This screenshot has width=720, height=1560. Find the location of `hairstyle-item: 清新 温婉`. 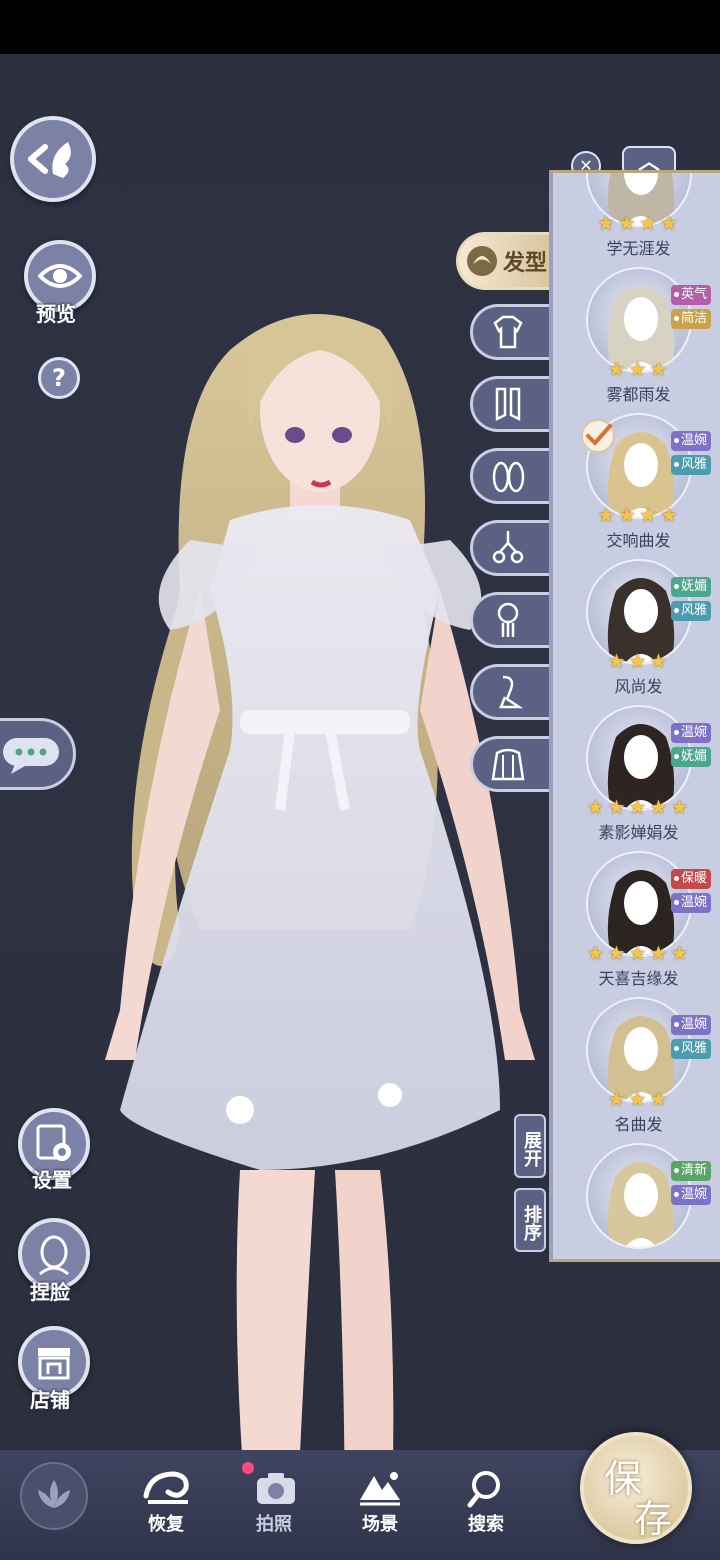

hairstyle-item: 清新 温婉 is located at coordinates (636, 1197).